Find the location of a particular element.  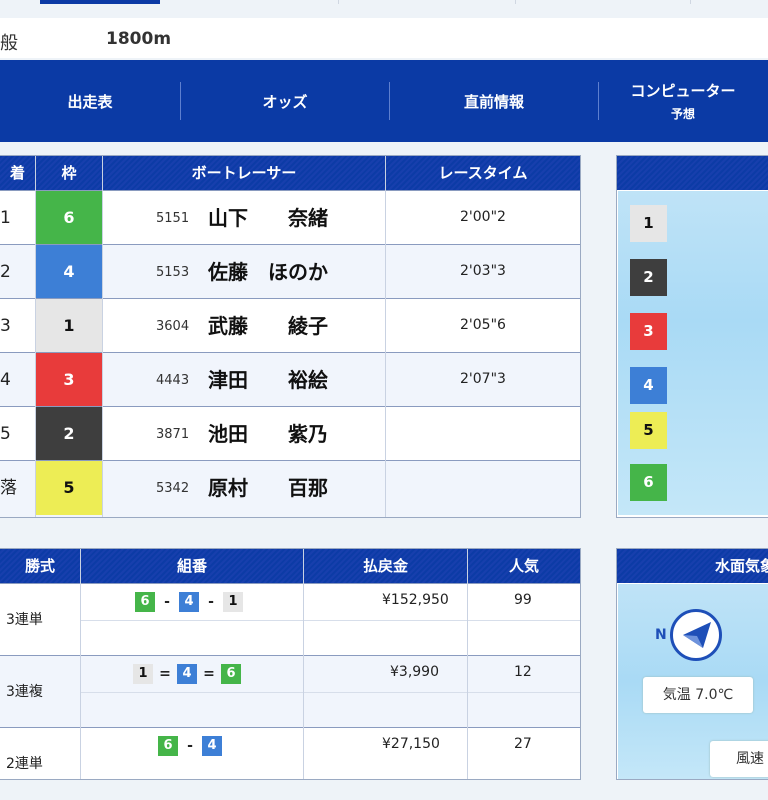

frame-badge: 4 is located at coordinates (69, 272).